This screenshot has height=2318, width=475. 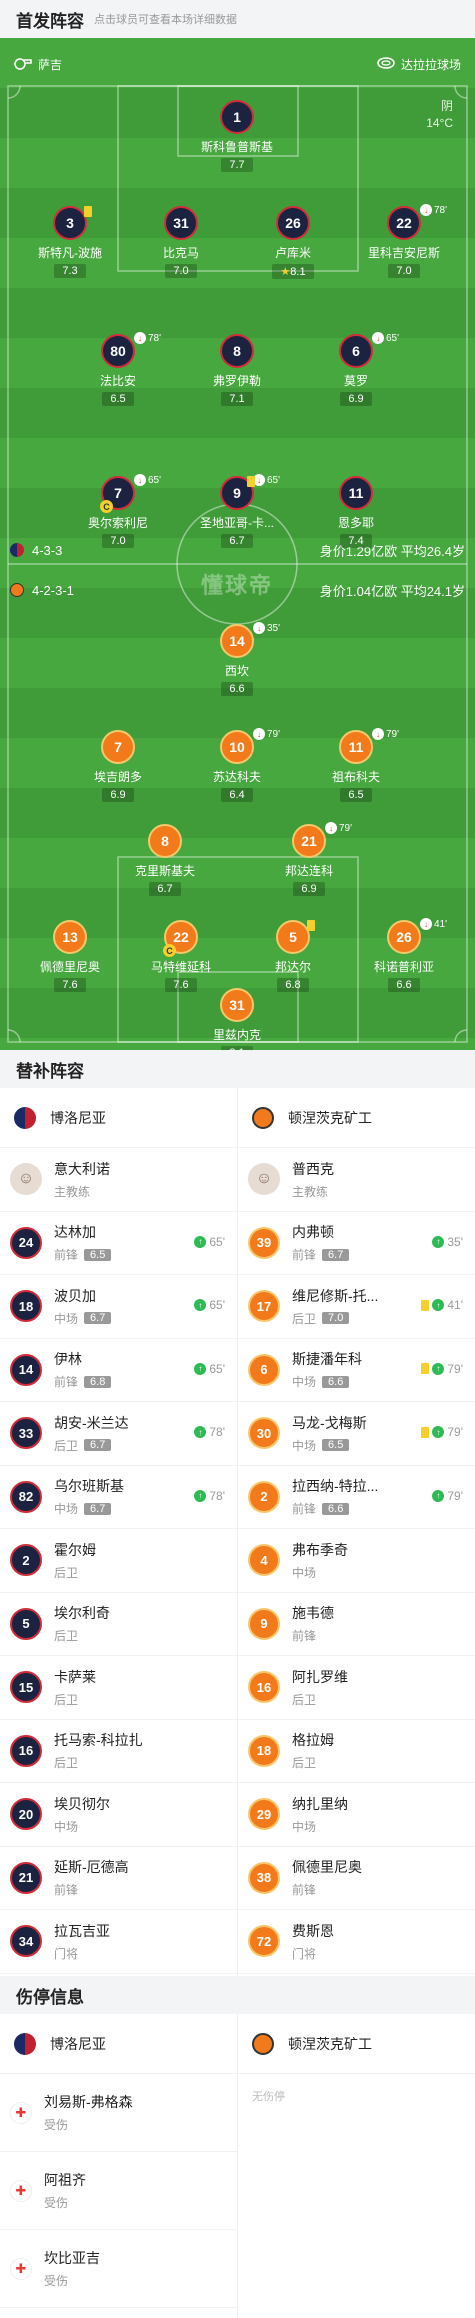 What do you see at coordinates (237, 641) in the screenshot?
I see `player-number: 14` at bounding box center [237, 641].